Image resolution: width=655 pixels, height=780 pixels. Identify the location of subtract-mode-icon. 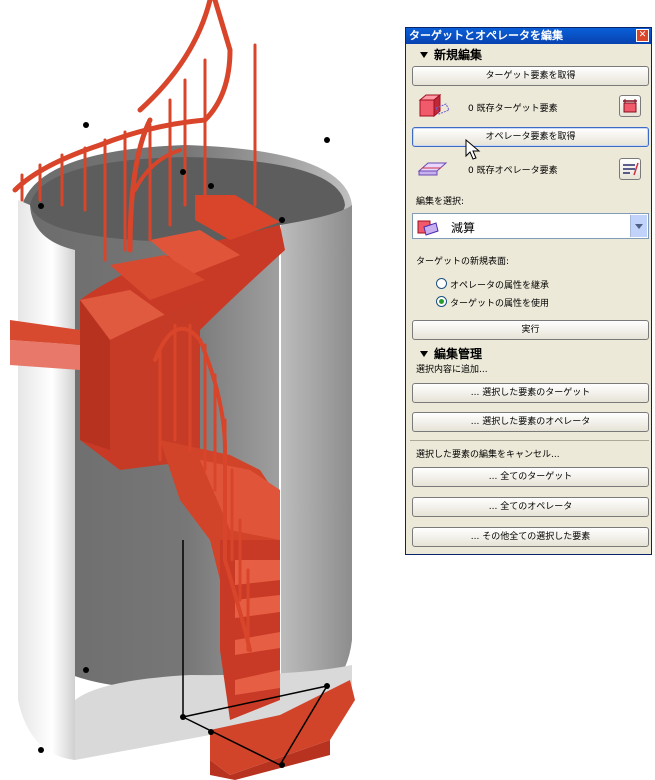
(428, 228).